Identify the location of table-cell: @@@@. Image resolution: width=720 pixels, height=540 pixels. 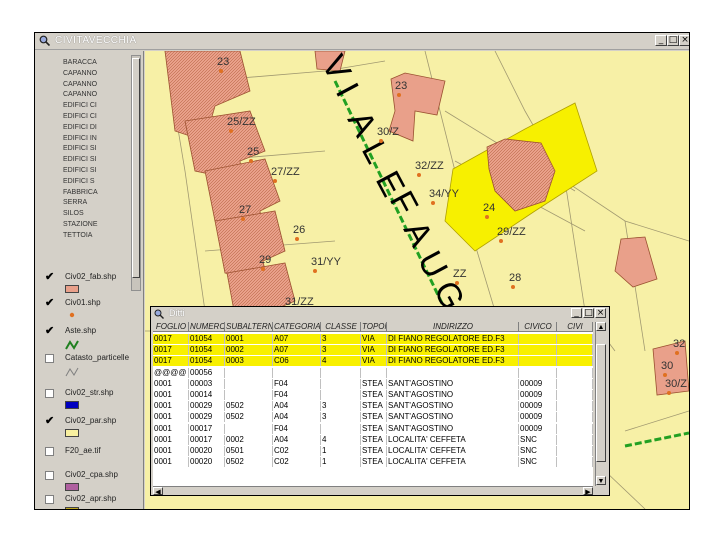
(171, 372).